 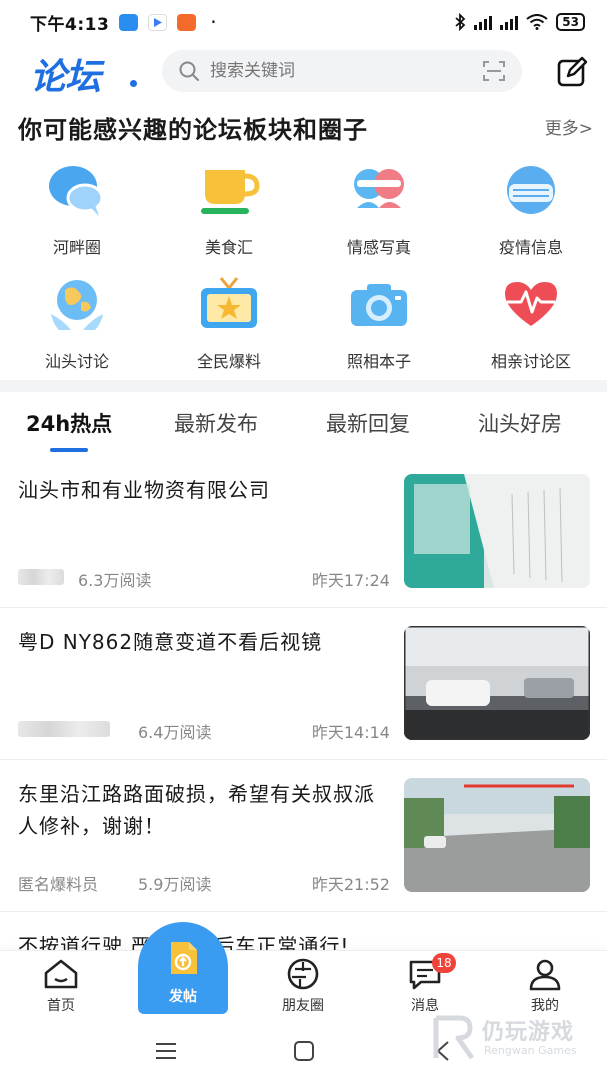 What do you see at coordinates (444, 963) in the screenshot?
I see `message-badge: 18` at bounding box center [444, 963].